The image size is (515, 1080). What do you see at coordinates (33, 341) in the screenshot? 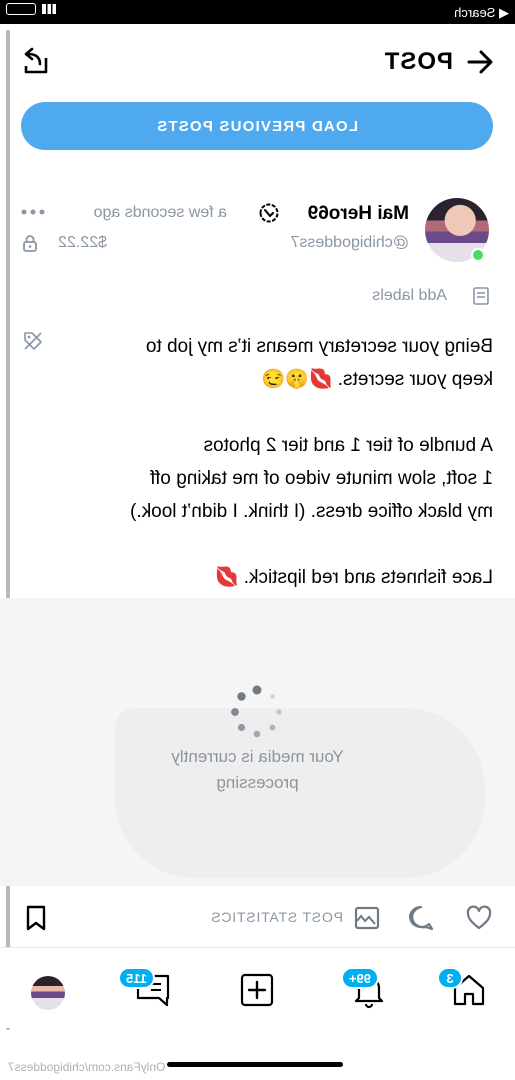
I see `hide-tag-icon` at bounding box center [33, 341].